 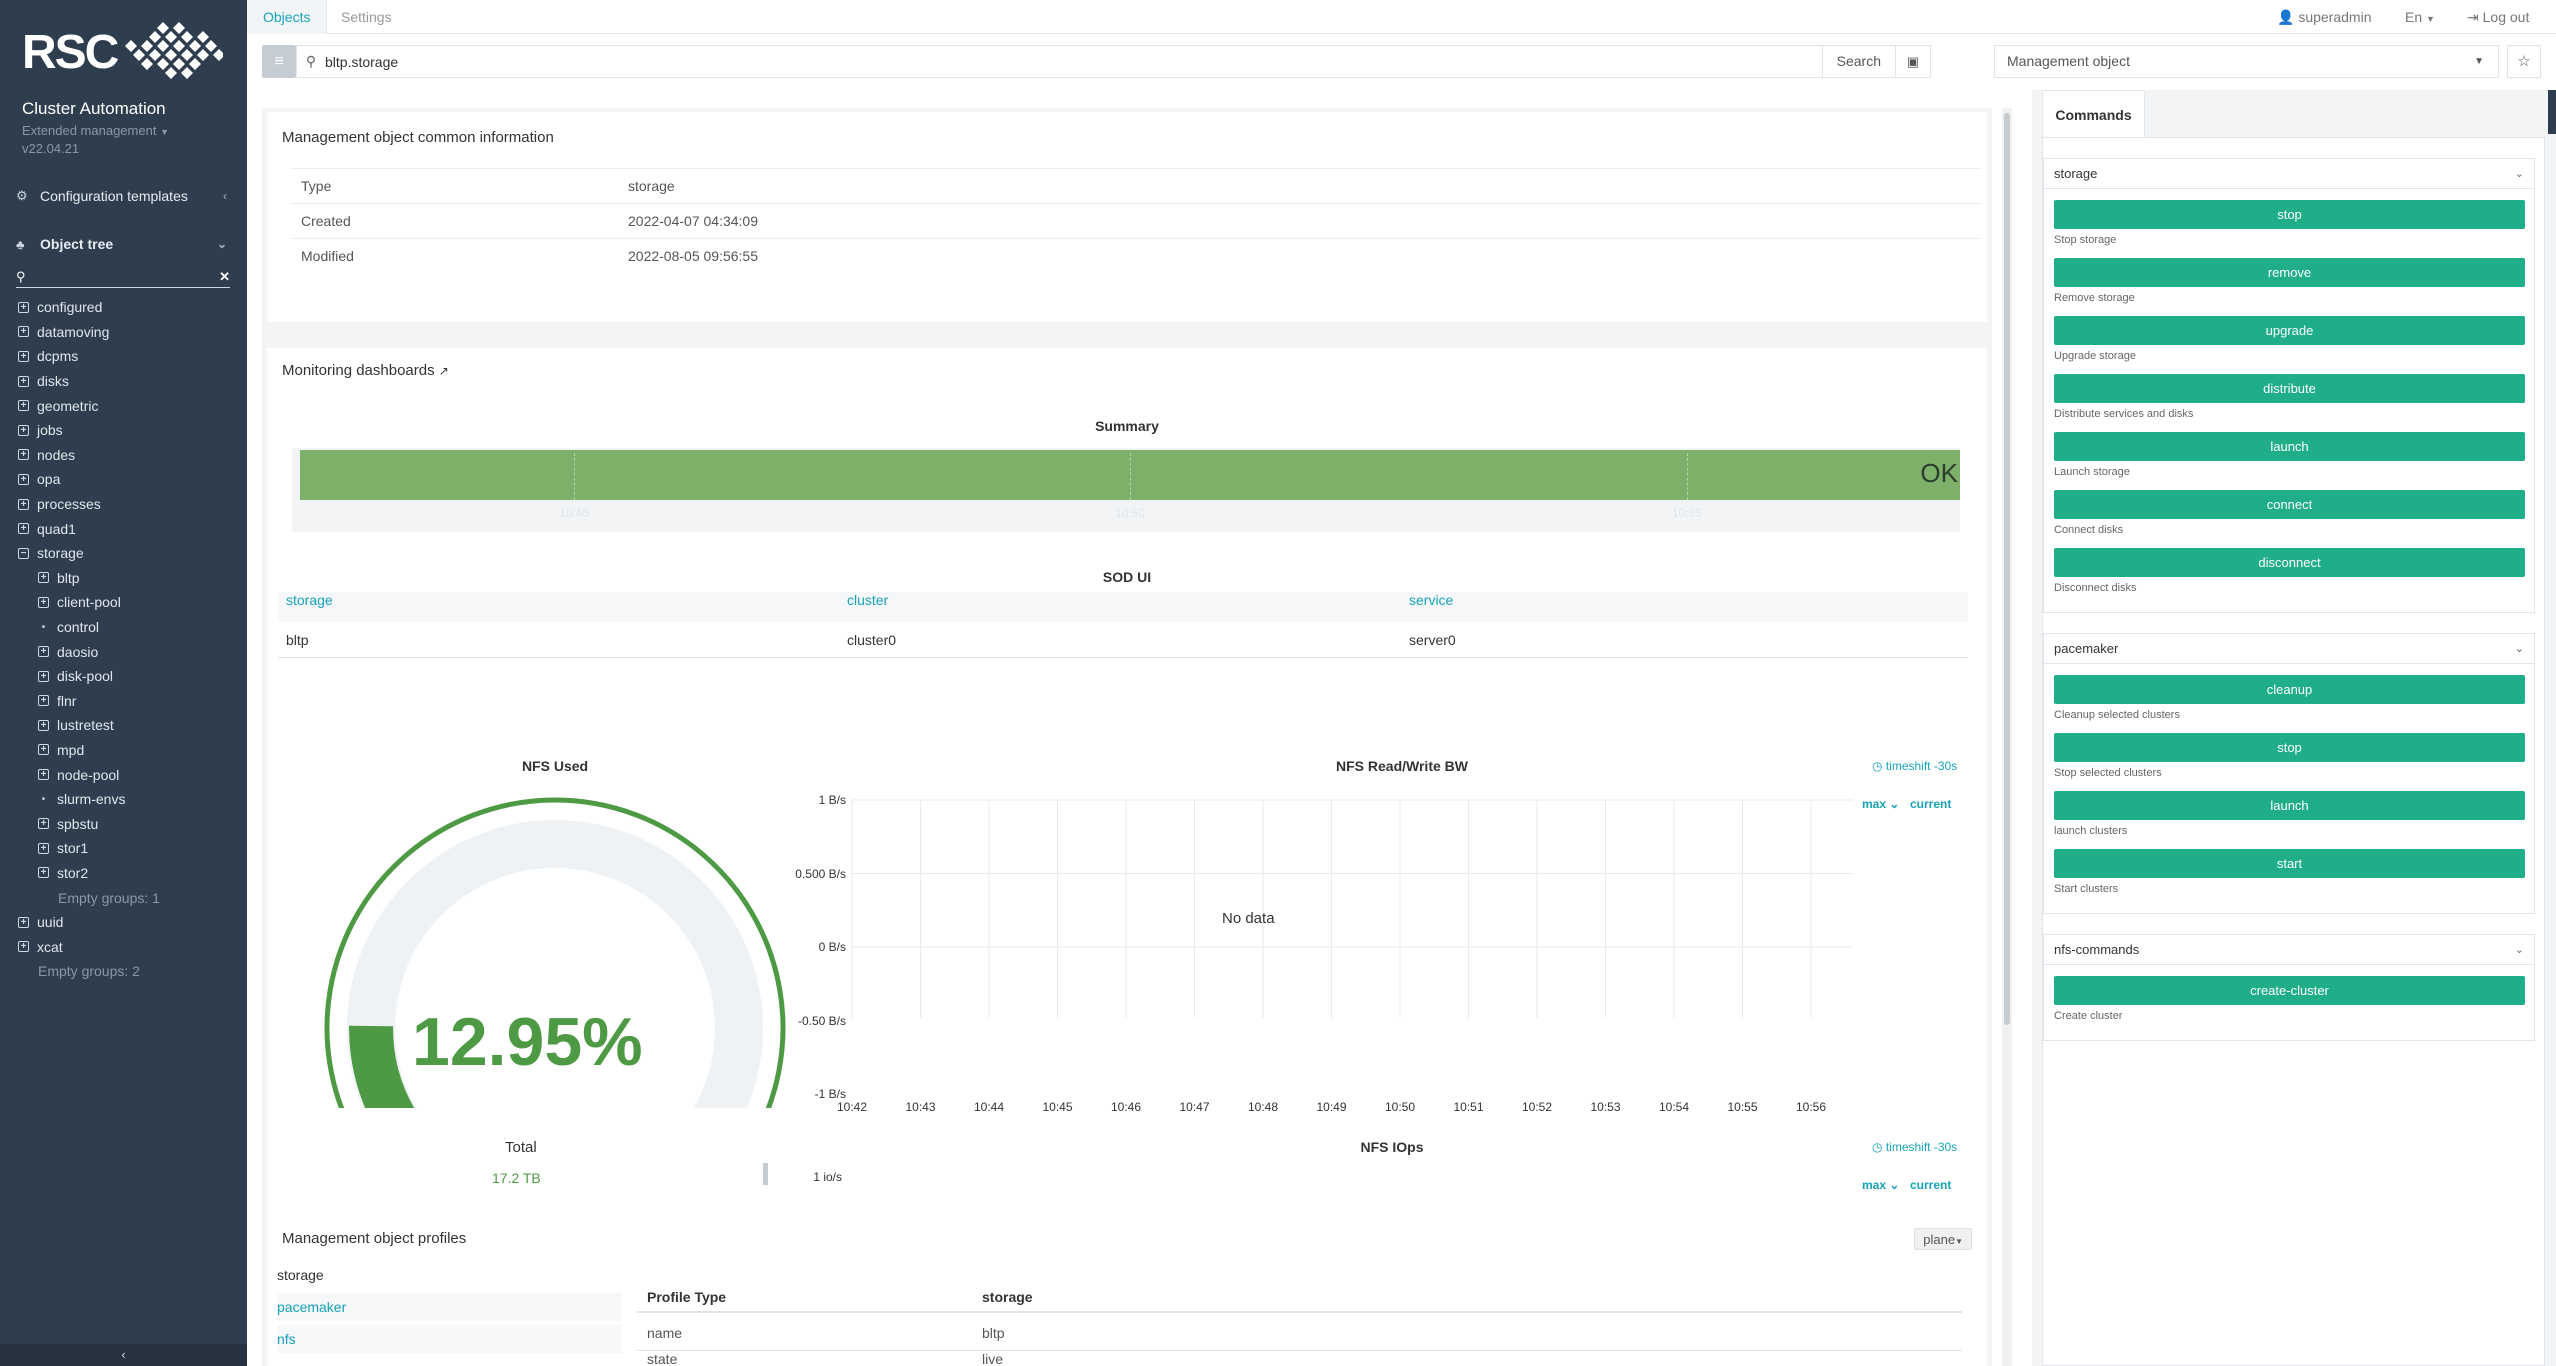 I want to click on main-scrollbar-thumb, so click(x=2007, y=569).